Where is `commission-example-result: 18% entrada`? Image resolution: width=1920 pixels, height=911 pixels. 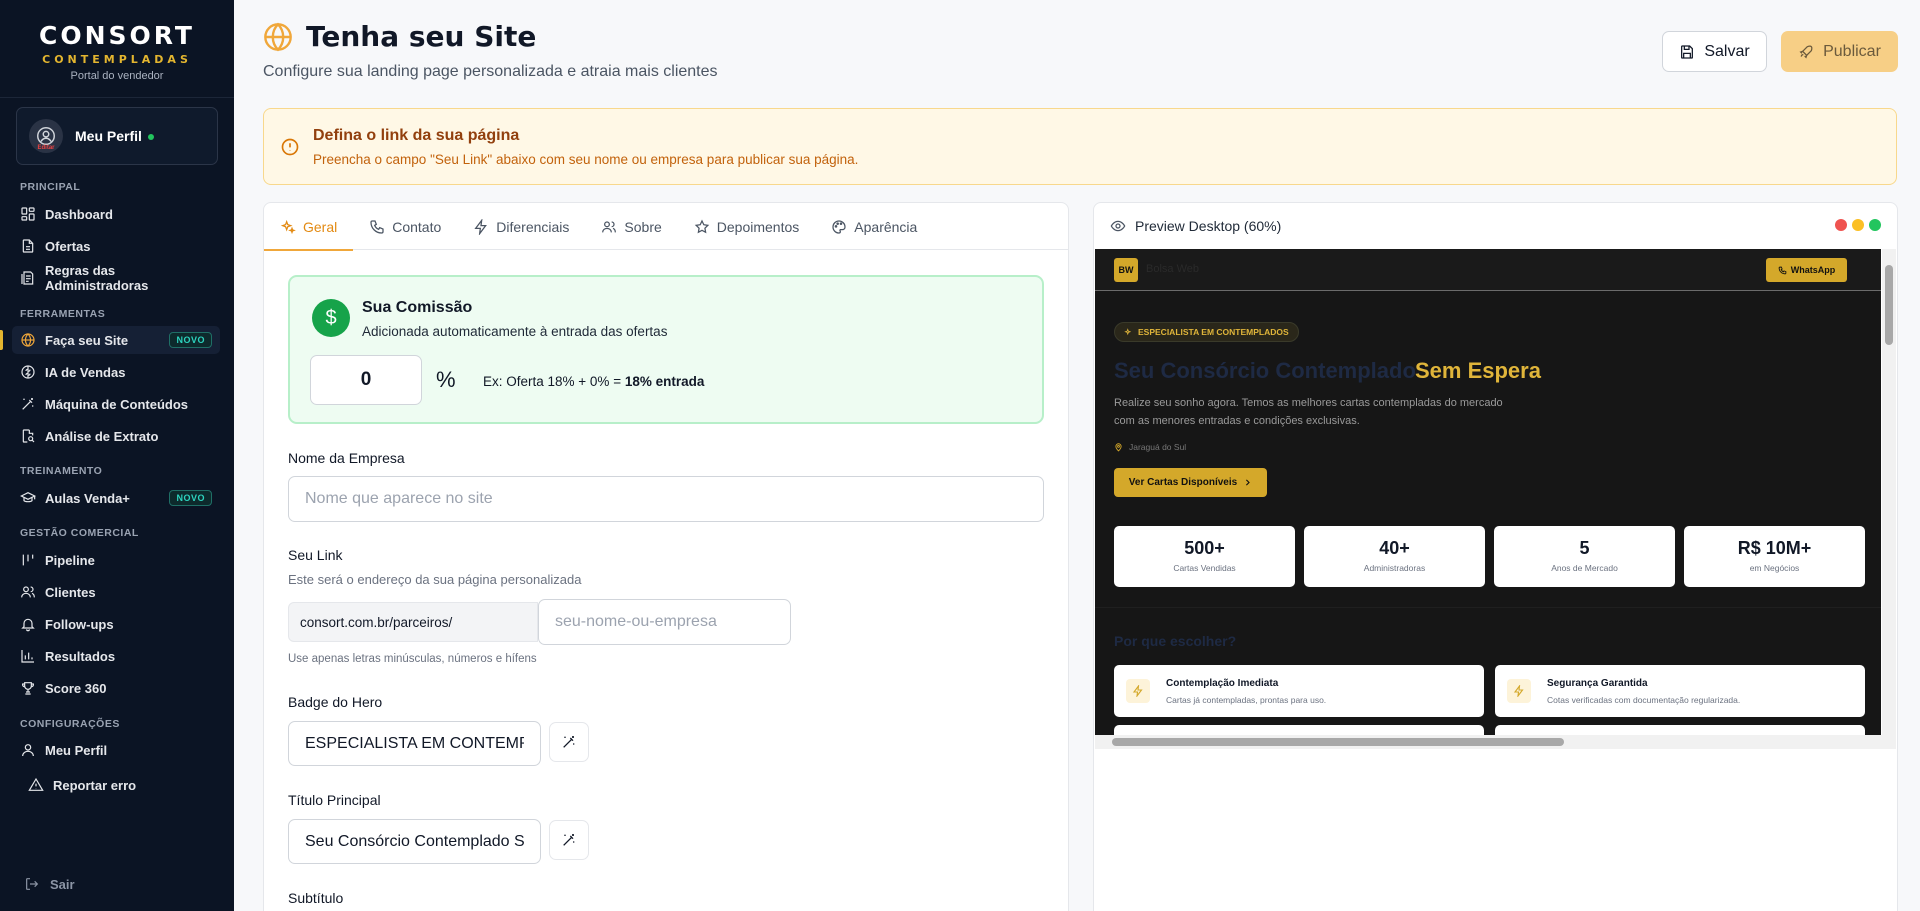
commission-example-result: 18% entrada is located at coordinates (664, 381).